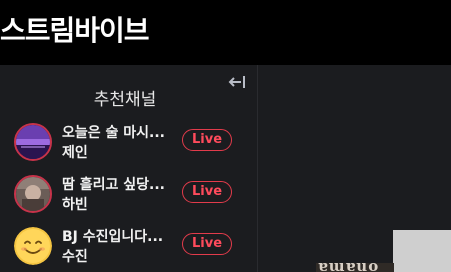  Describe the element at coordinates (75, 257) in the screenshot. I see `channel-name: 수진` at that location.